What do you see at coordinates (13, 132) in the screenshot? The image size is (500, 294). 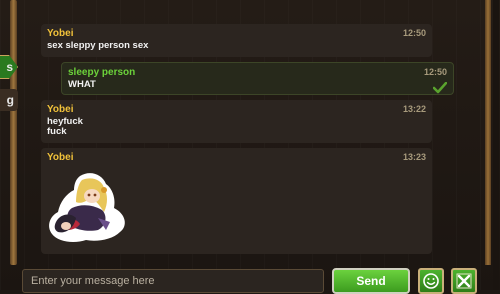 I see `left-frame-border` at bounding box center [13, 132].